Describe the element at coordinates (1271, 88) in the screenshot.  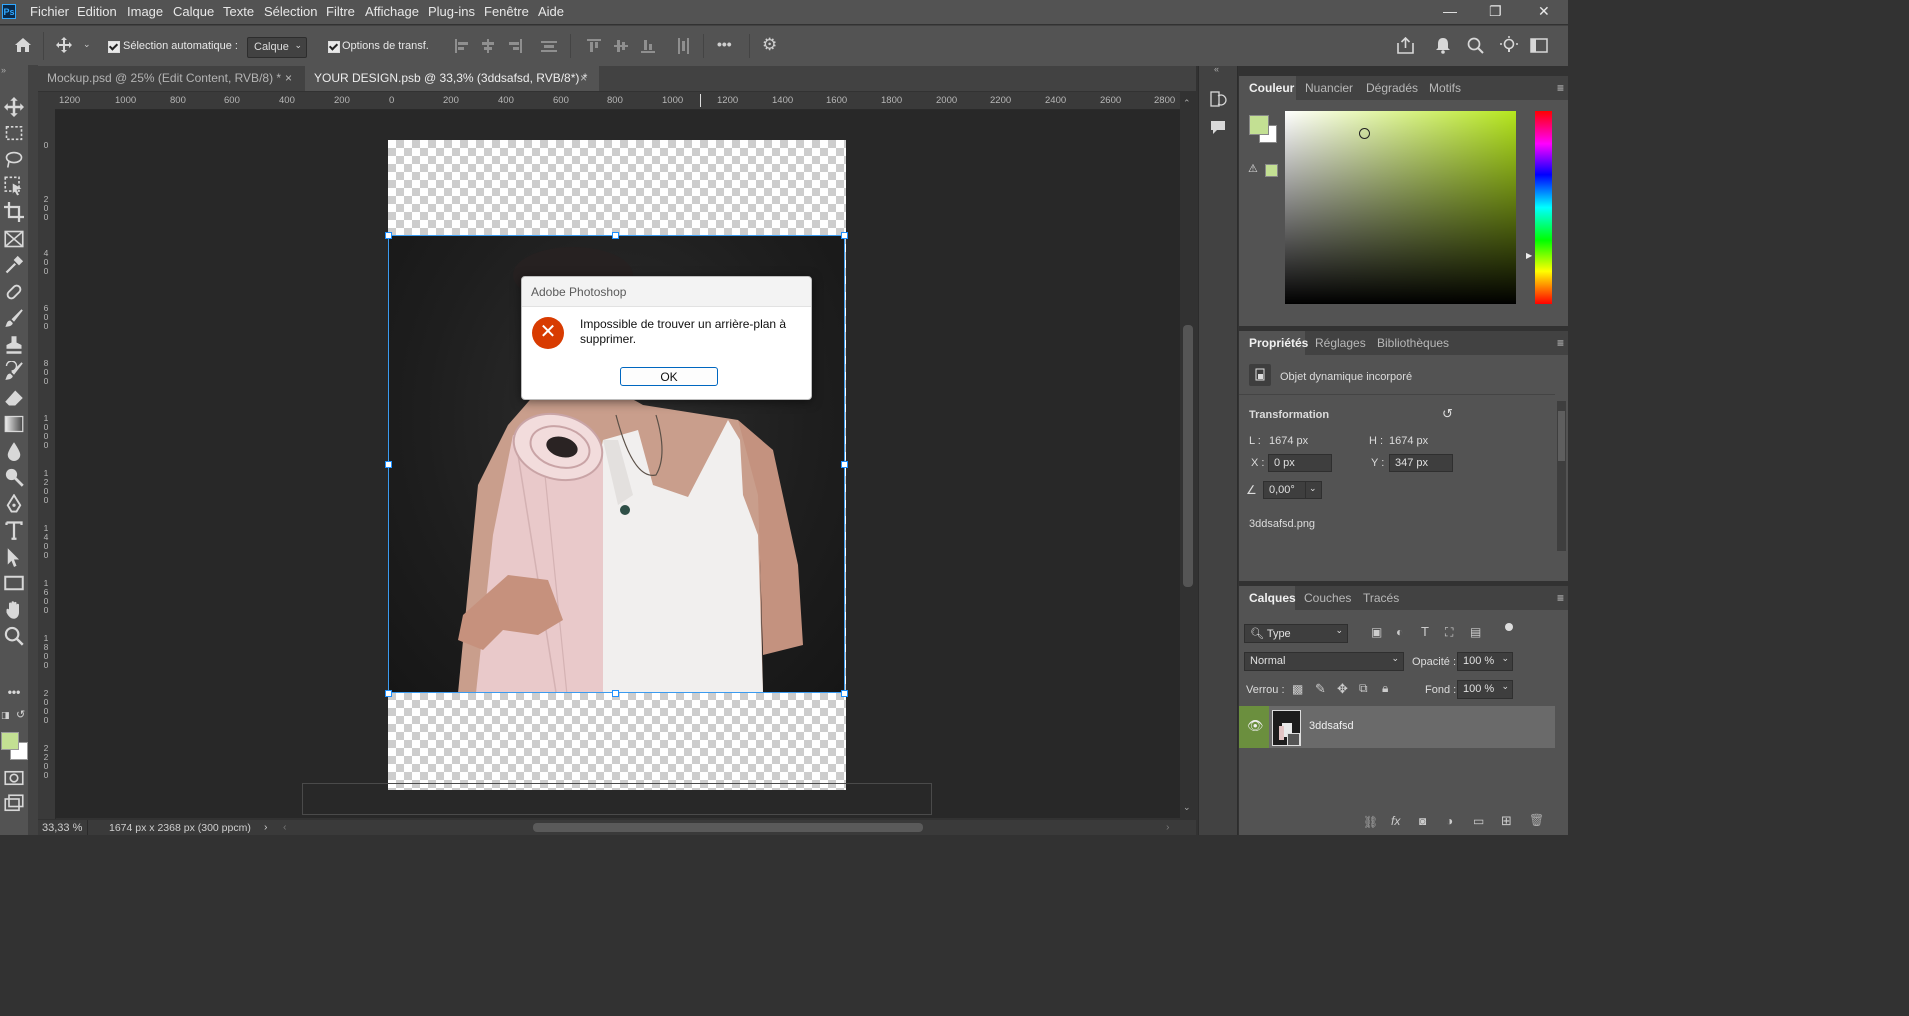
I see `tab-couleur: Couleur` at that location.